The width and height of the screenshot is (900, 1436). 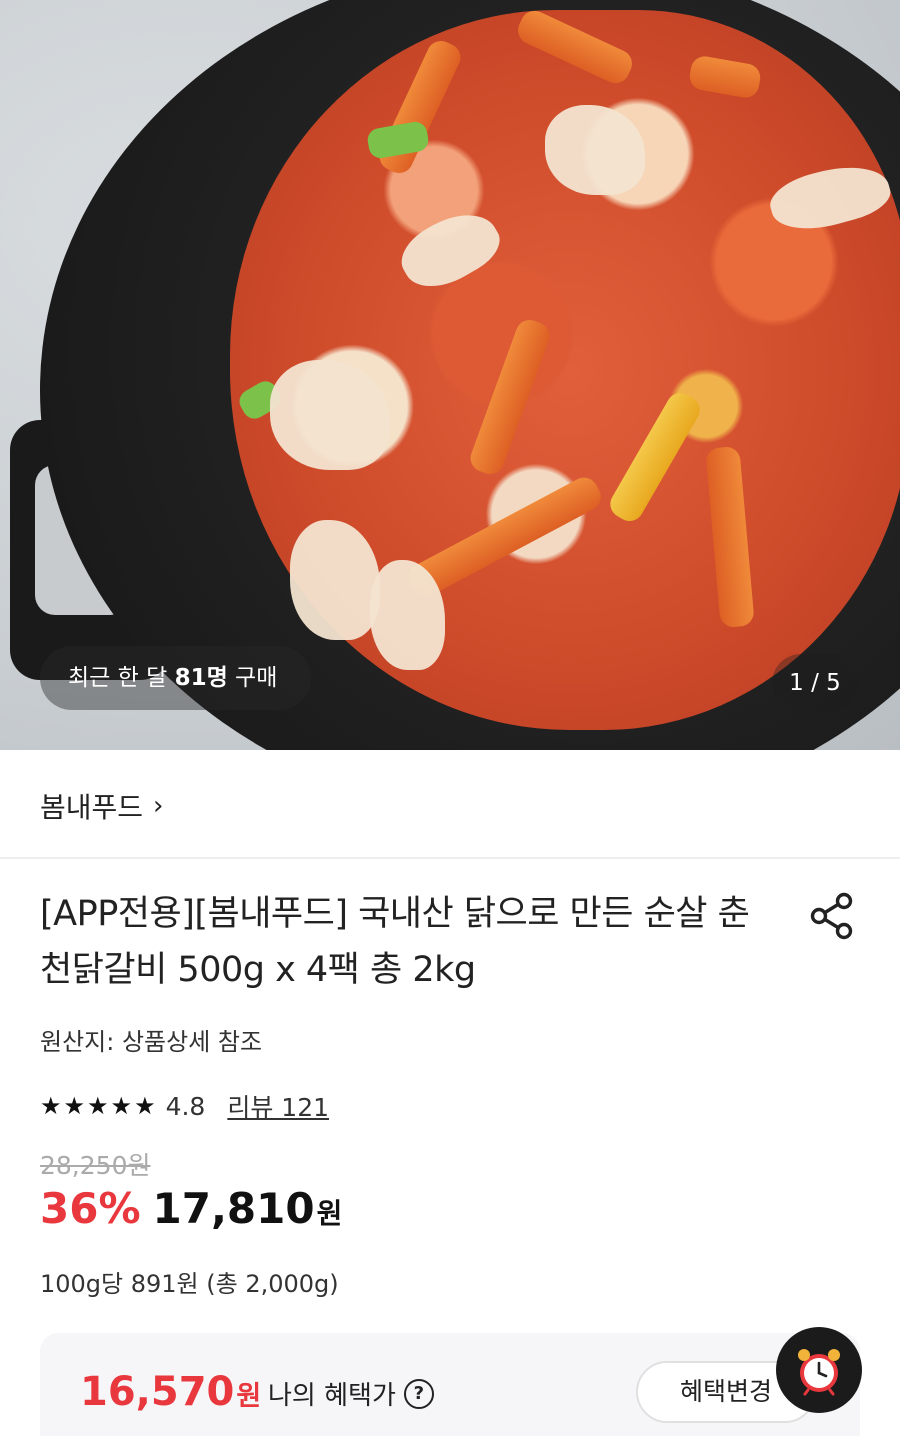 What do you see at coordinates (121, 678) in the screenshot?
I see `buyers-prefix: 최근 한 달` at bounding box center [121, 678].